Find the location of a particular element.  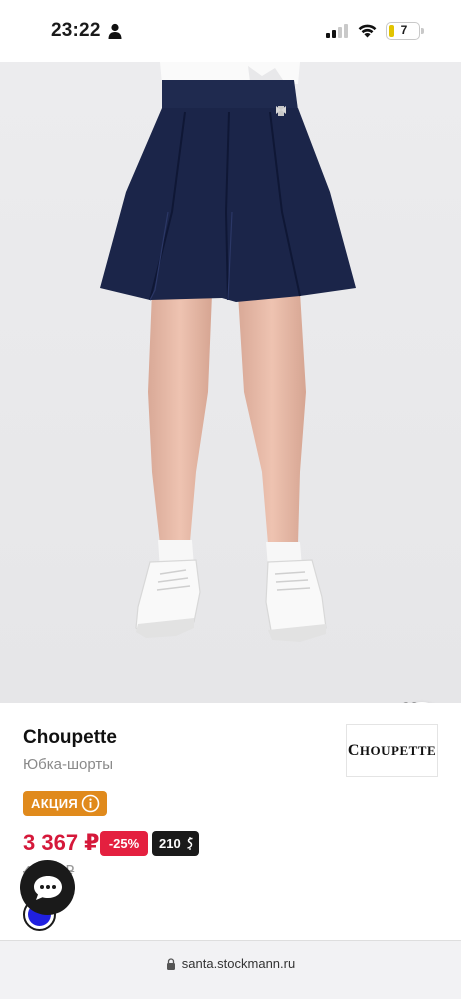

url-field: santa.stockmann.ru is located at coordinates (230, 963).